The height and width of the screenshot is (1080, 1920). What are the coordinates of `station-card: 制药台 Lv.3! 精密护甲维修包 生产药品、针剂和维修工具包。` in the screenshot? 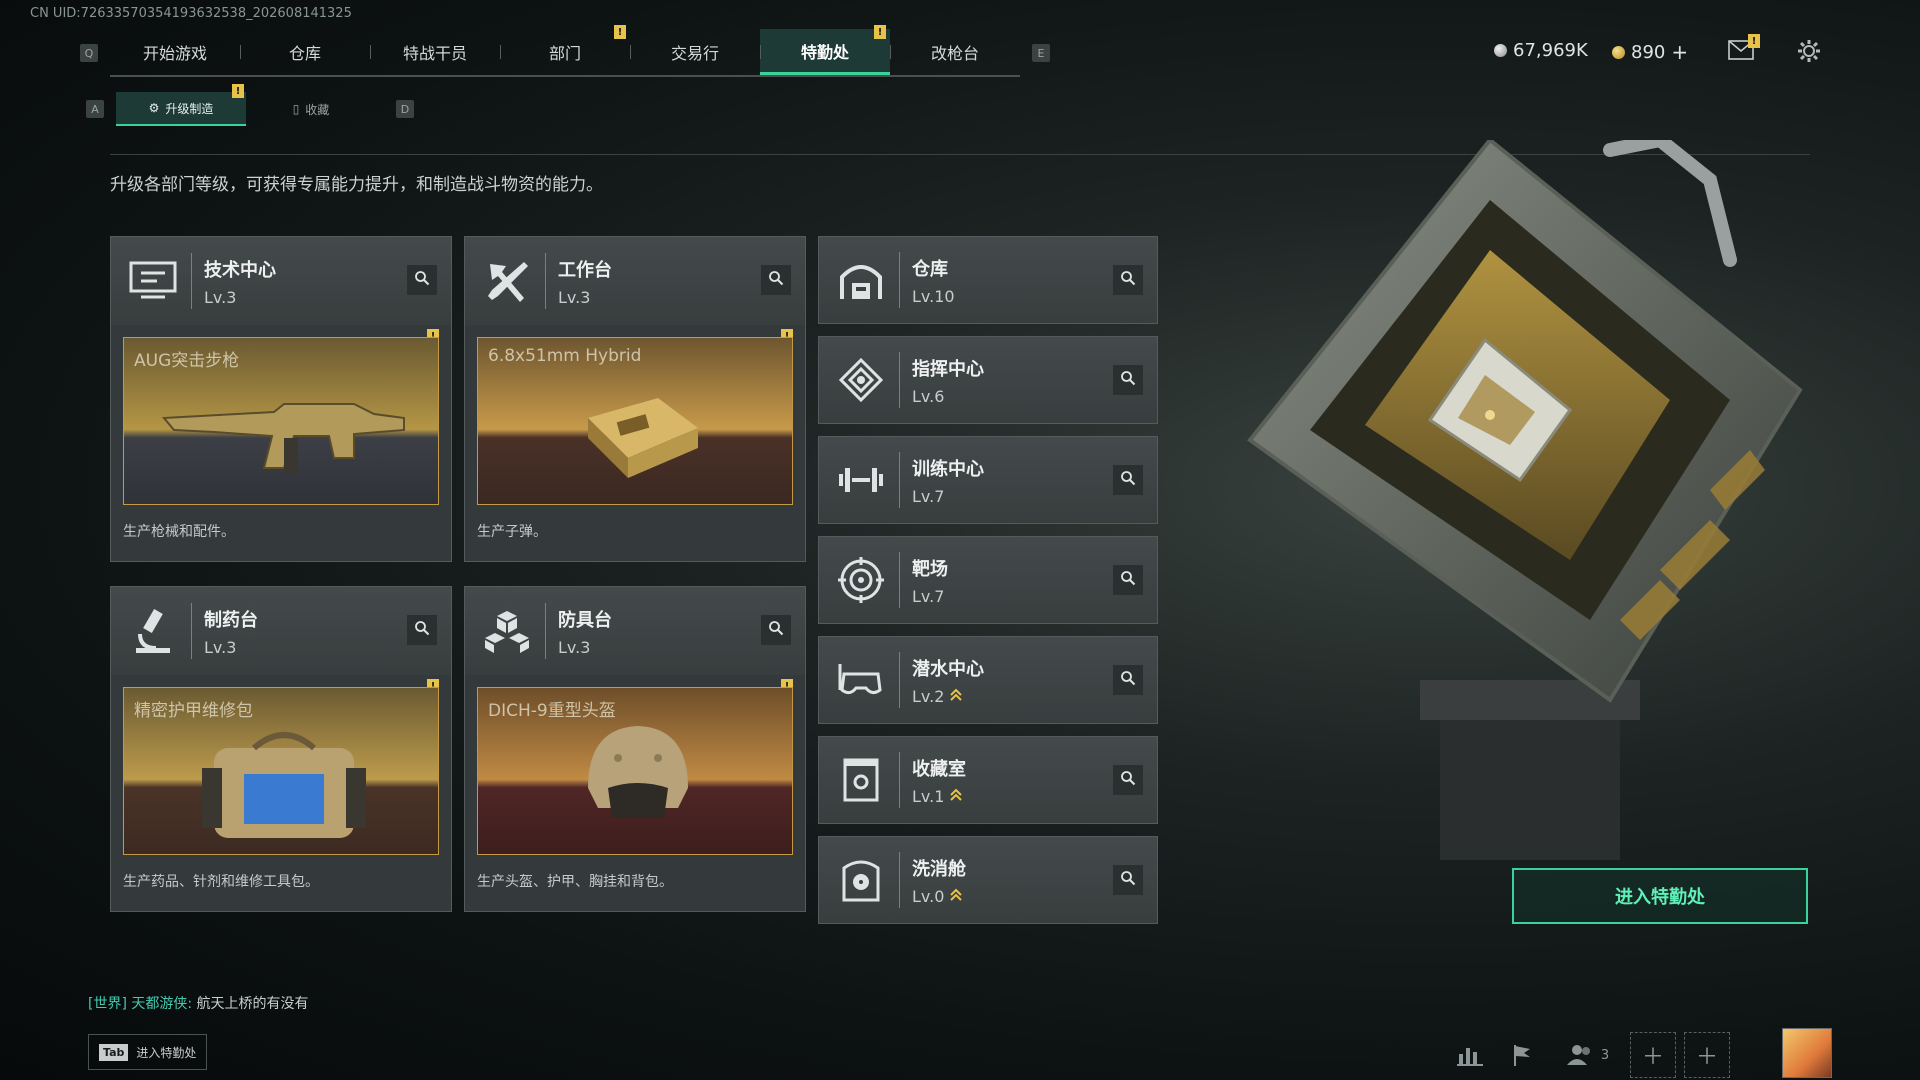 It's located at (281, 749).